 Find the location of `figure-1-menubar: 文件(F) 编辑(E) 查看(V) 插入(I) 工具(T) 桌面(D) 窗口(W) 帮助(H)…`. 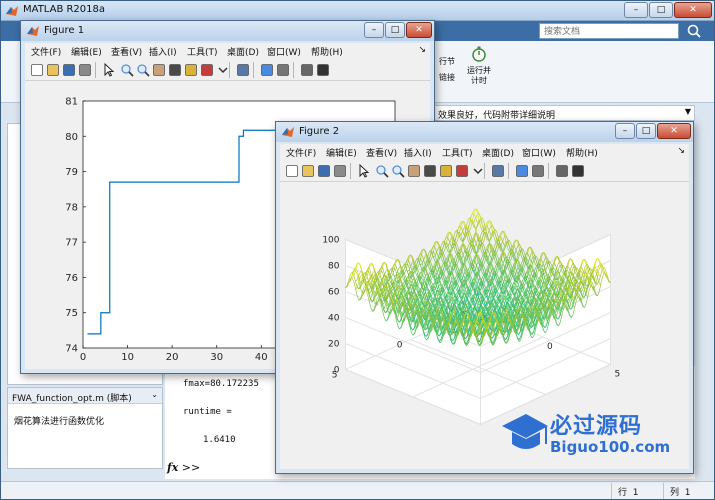

figure-1-menubar: 文件(F) 编辑(E) 查看(V) 插入(I) 工具(T) 桌面(D) 窗口(W) 帮助(H)… is located at coordinates (227, 51).